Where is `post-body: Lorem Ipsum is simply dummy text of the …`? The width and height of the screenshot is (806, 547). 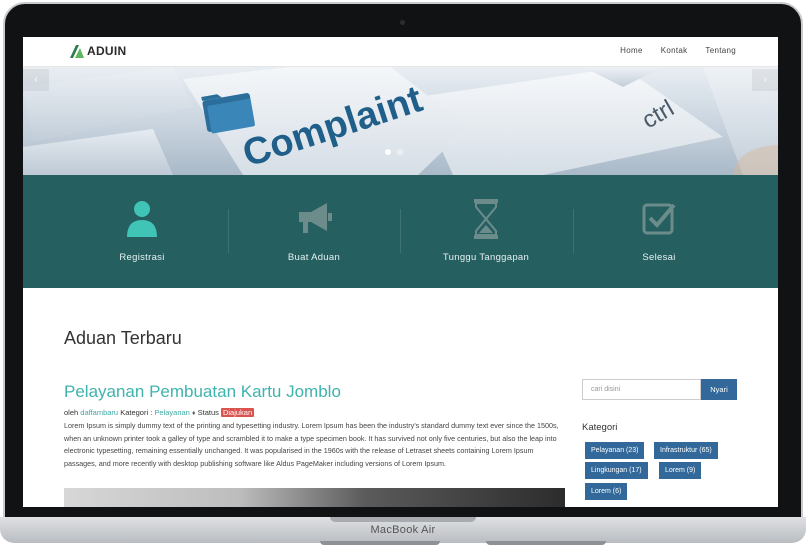
post-body: Lorem Ipsum is simply dummy text of the … is located at coordinates (311, 444).